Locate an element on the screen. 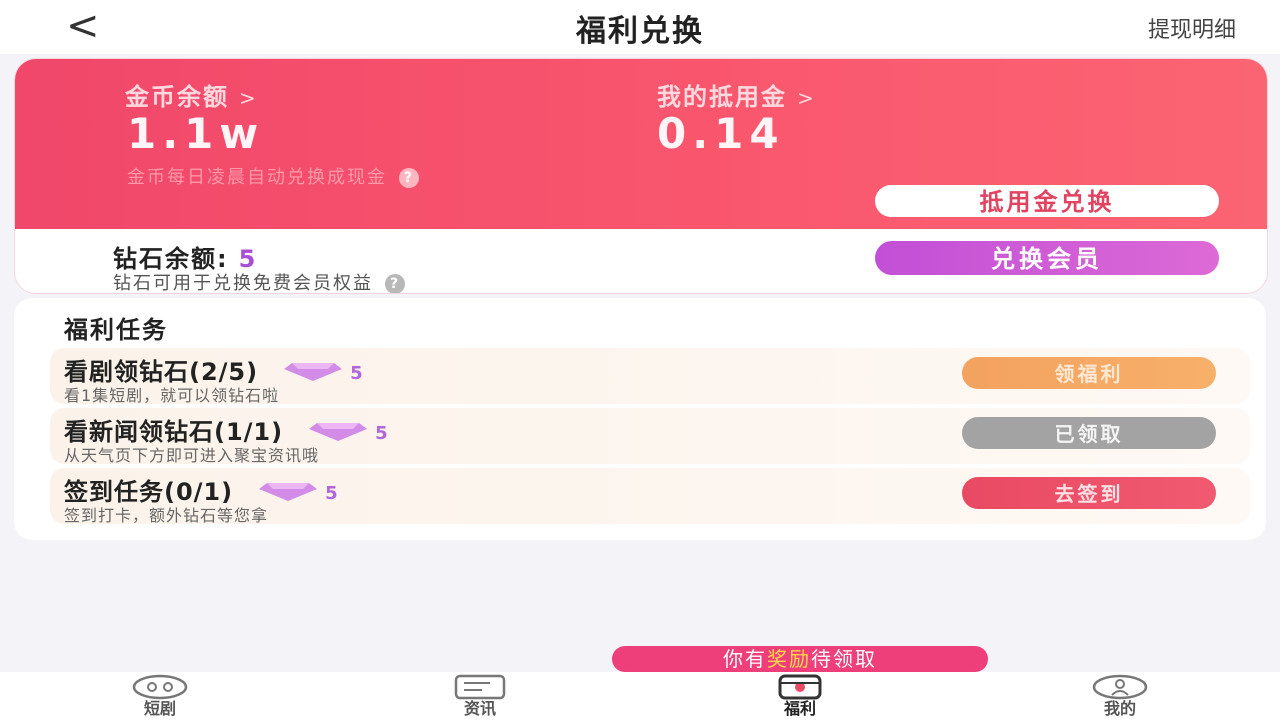 The width and height of the screenshot is (1280, 720). tab-label: 资讯 is located at coordinates (479, 708).